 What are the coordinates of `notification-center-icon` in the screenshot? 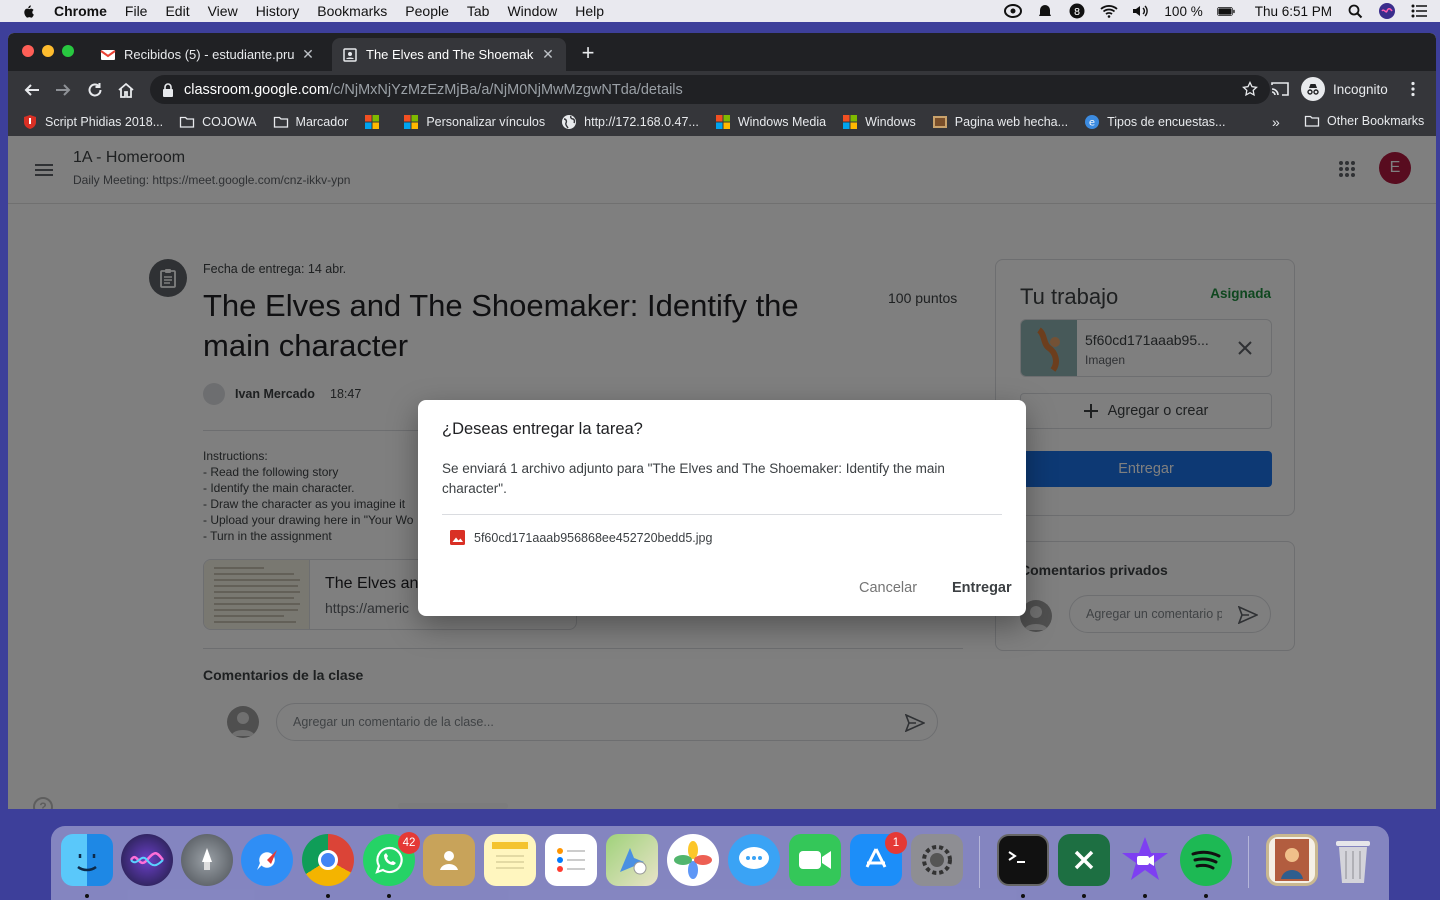 It's located at (1419, 11).